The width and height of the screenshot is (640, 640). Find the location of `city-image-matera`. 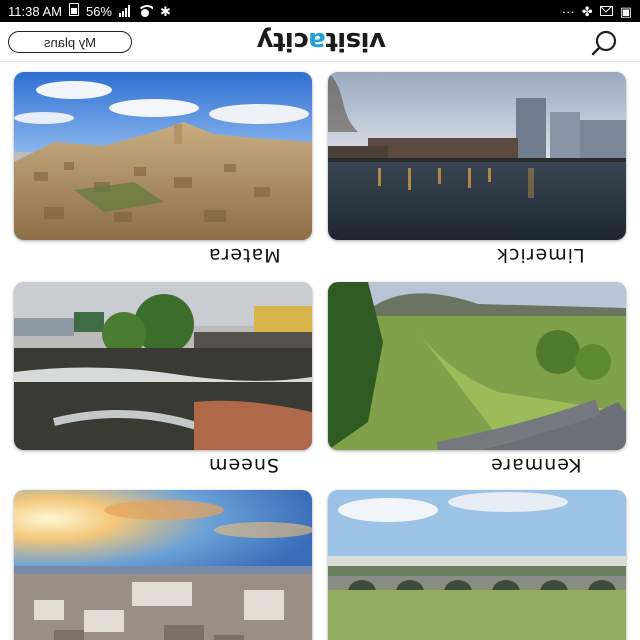

city-image-matera is located at coordinates (163, 156).